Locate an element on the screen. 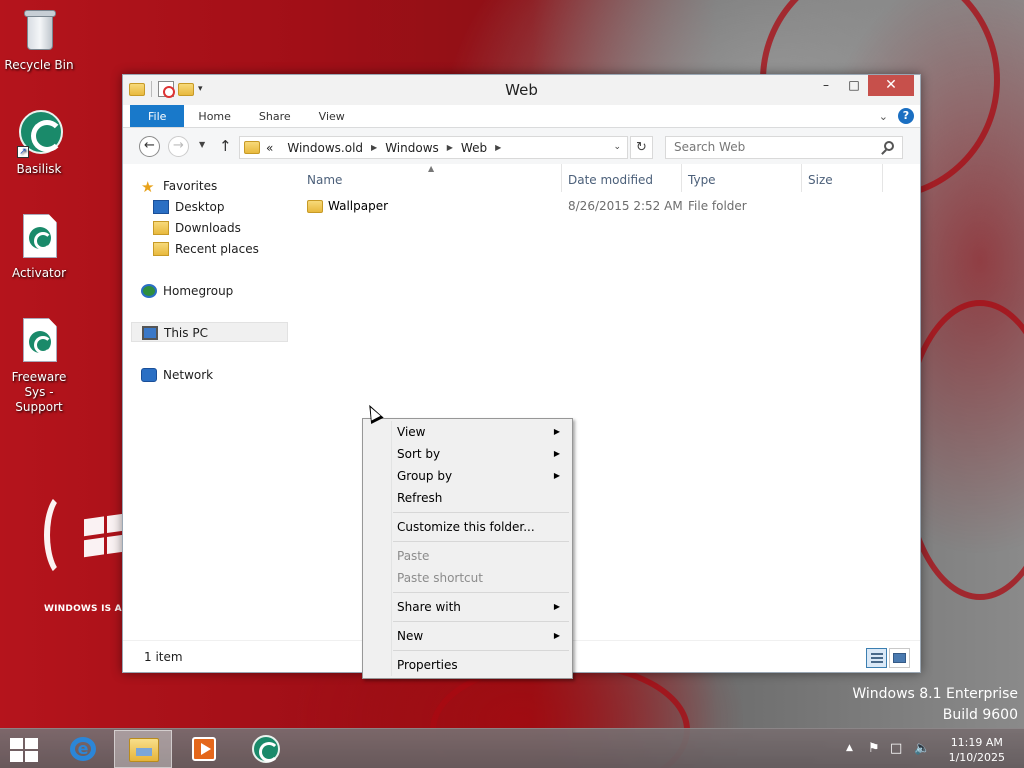  refresh-button: ↻ is located at coordinates (641, 147).